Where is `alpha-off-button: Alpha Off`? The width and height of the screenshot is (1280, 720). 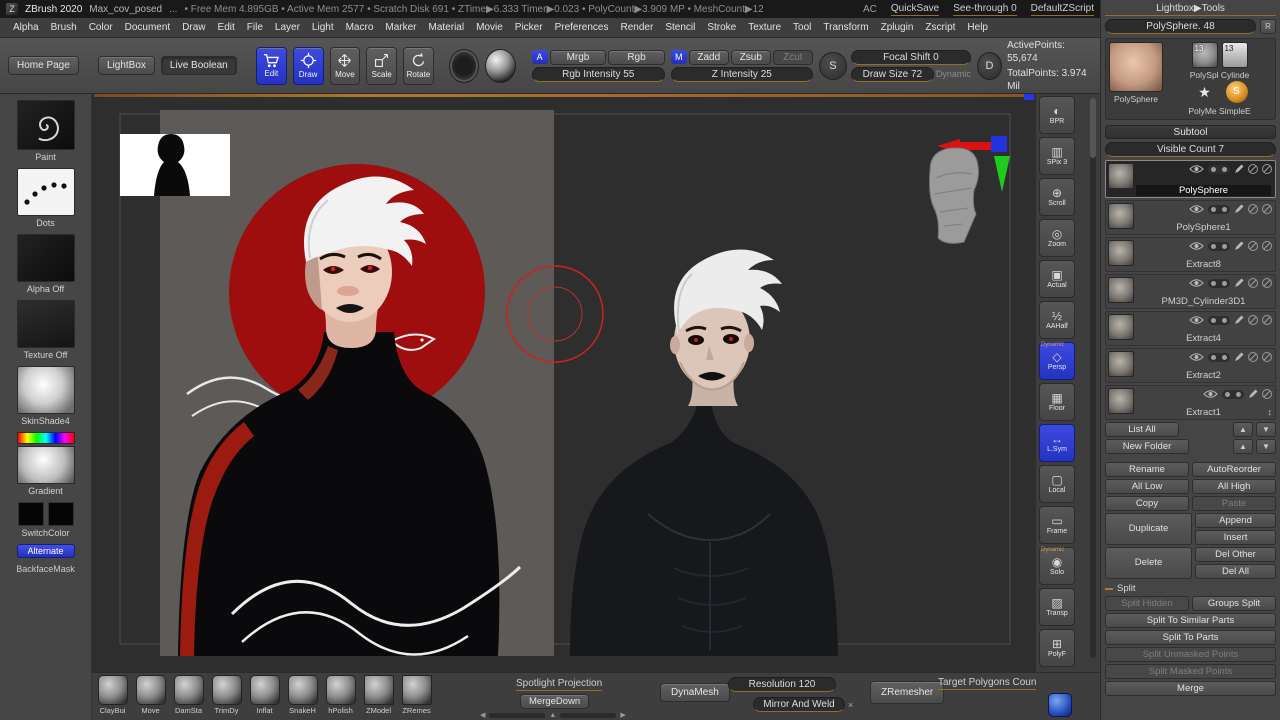 alpha-off-button: Alpha Off is located at coordinates (45, 264).